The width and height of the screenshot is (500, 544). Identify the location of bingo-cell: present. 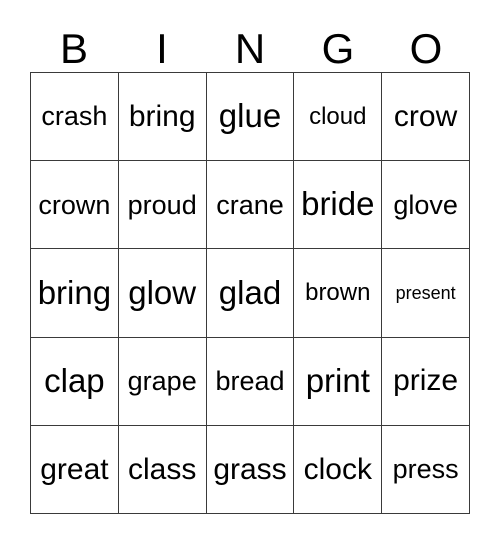
(426, 293).